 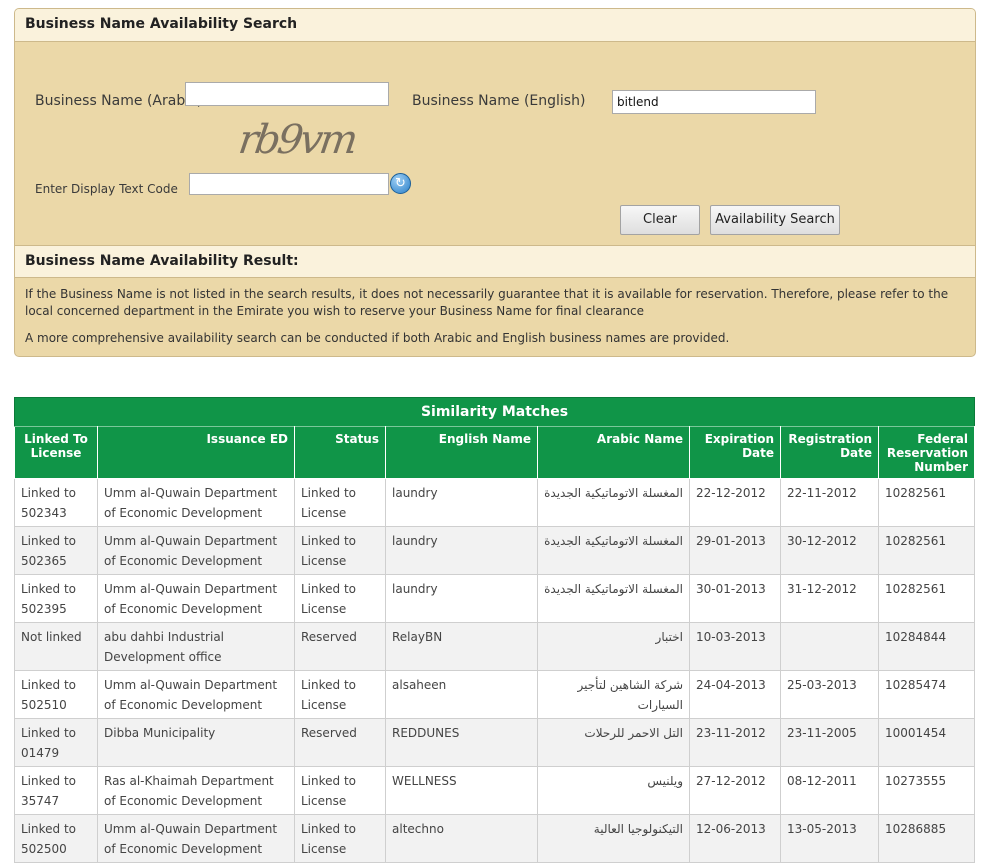 I want to click on captcha-code-label: Enter Display Text Code, so click(x=106, y=189).